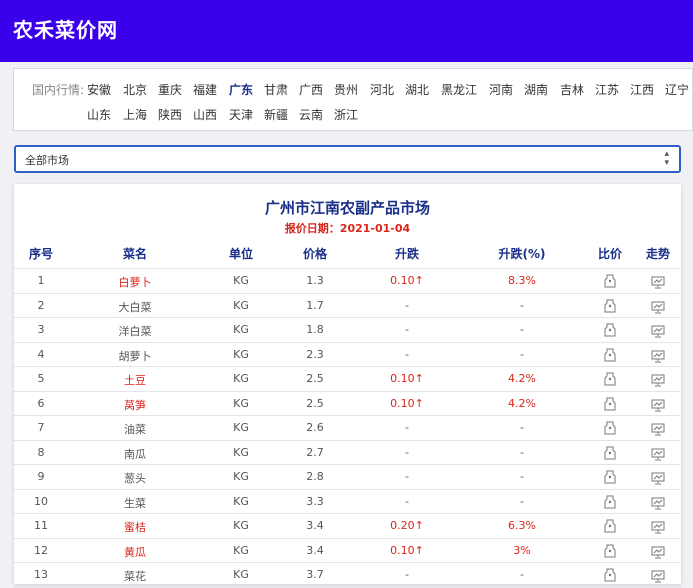  Describe the element at coordinates (135, 405) in the screenshot. I see `vegetable-name: 莴笋` at that location.